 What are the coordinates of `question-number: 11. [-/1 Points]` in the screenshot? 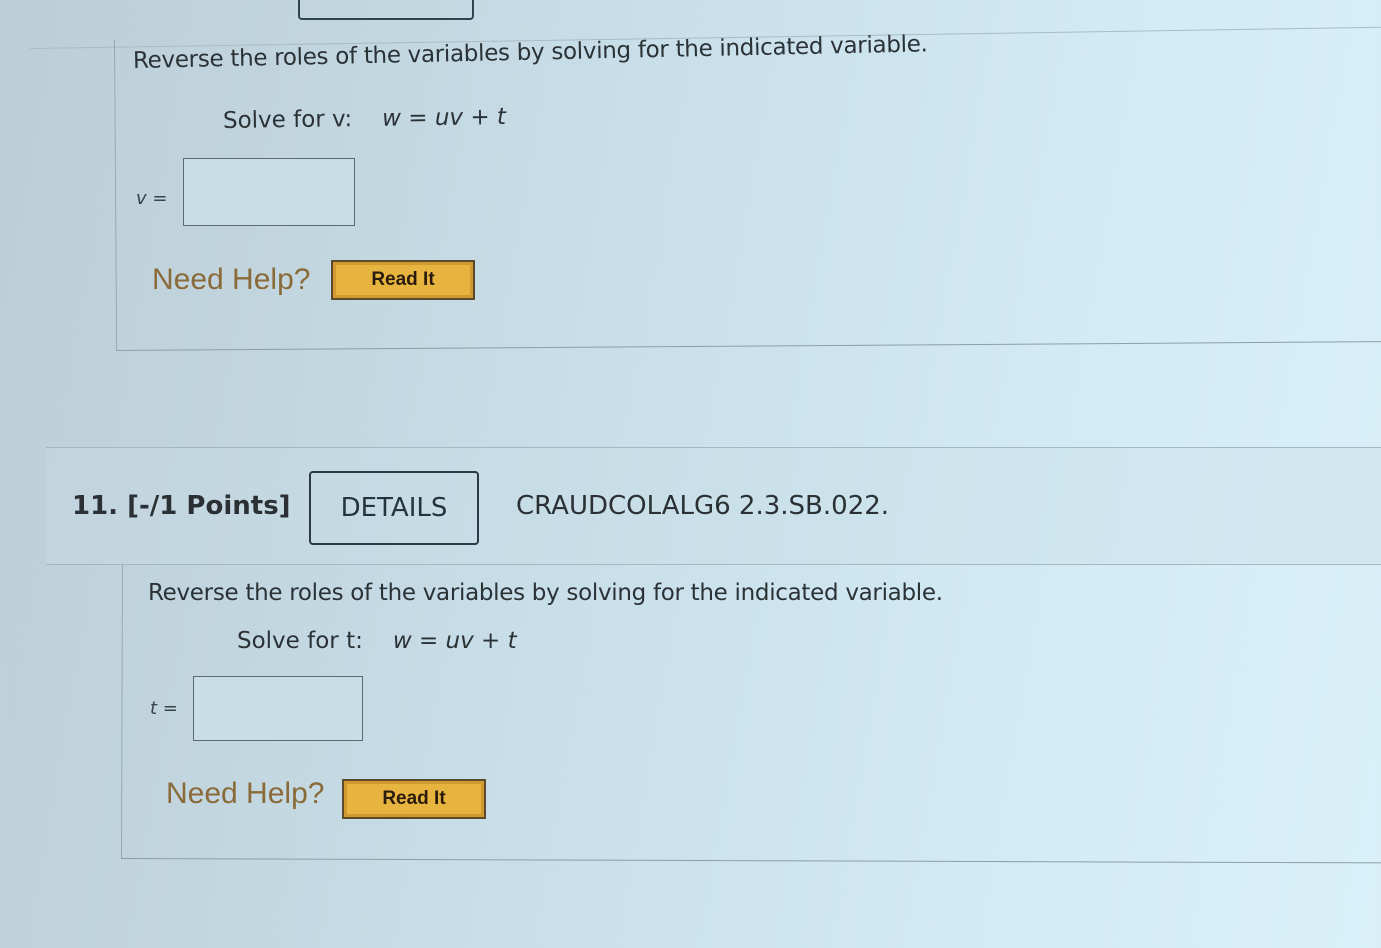 It's located at (181, 506).